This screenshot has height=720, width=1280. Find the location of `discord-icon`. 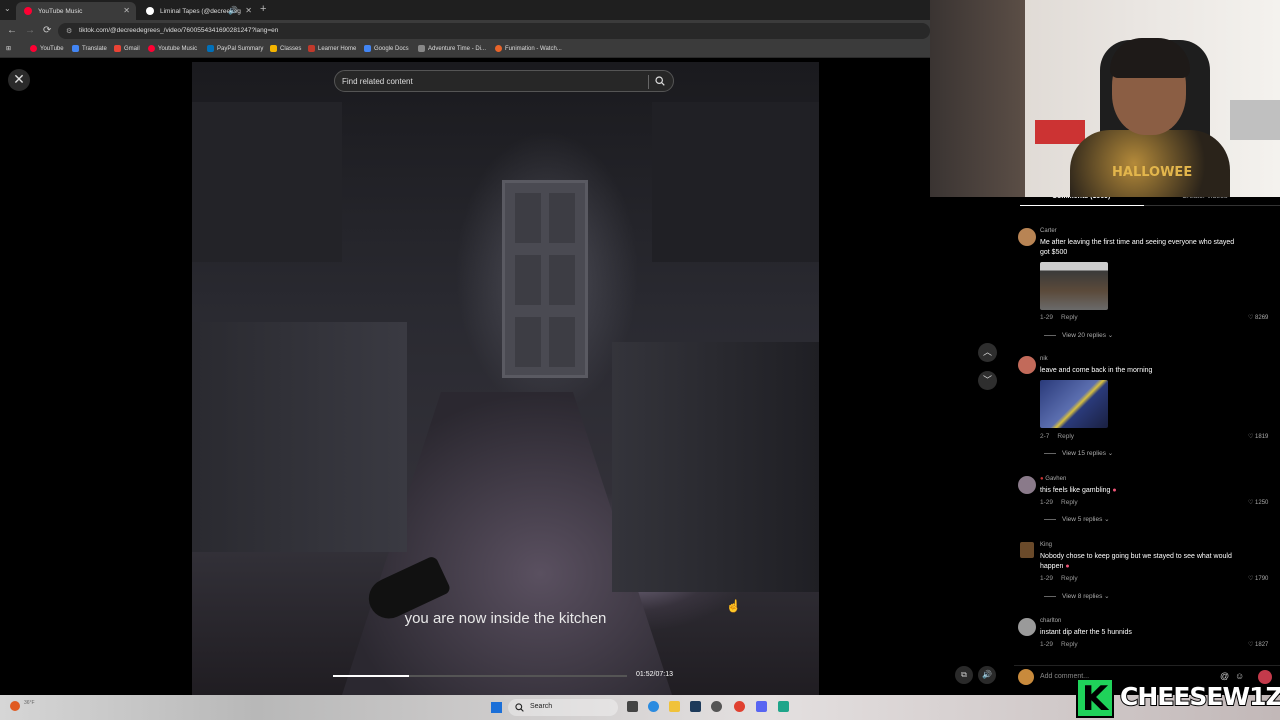

discord-icon is located at coordinates (761, 706).